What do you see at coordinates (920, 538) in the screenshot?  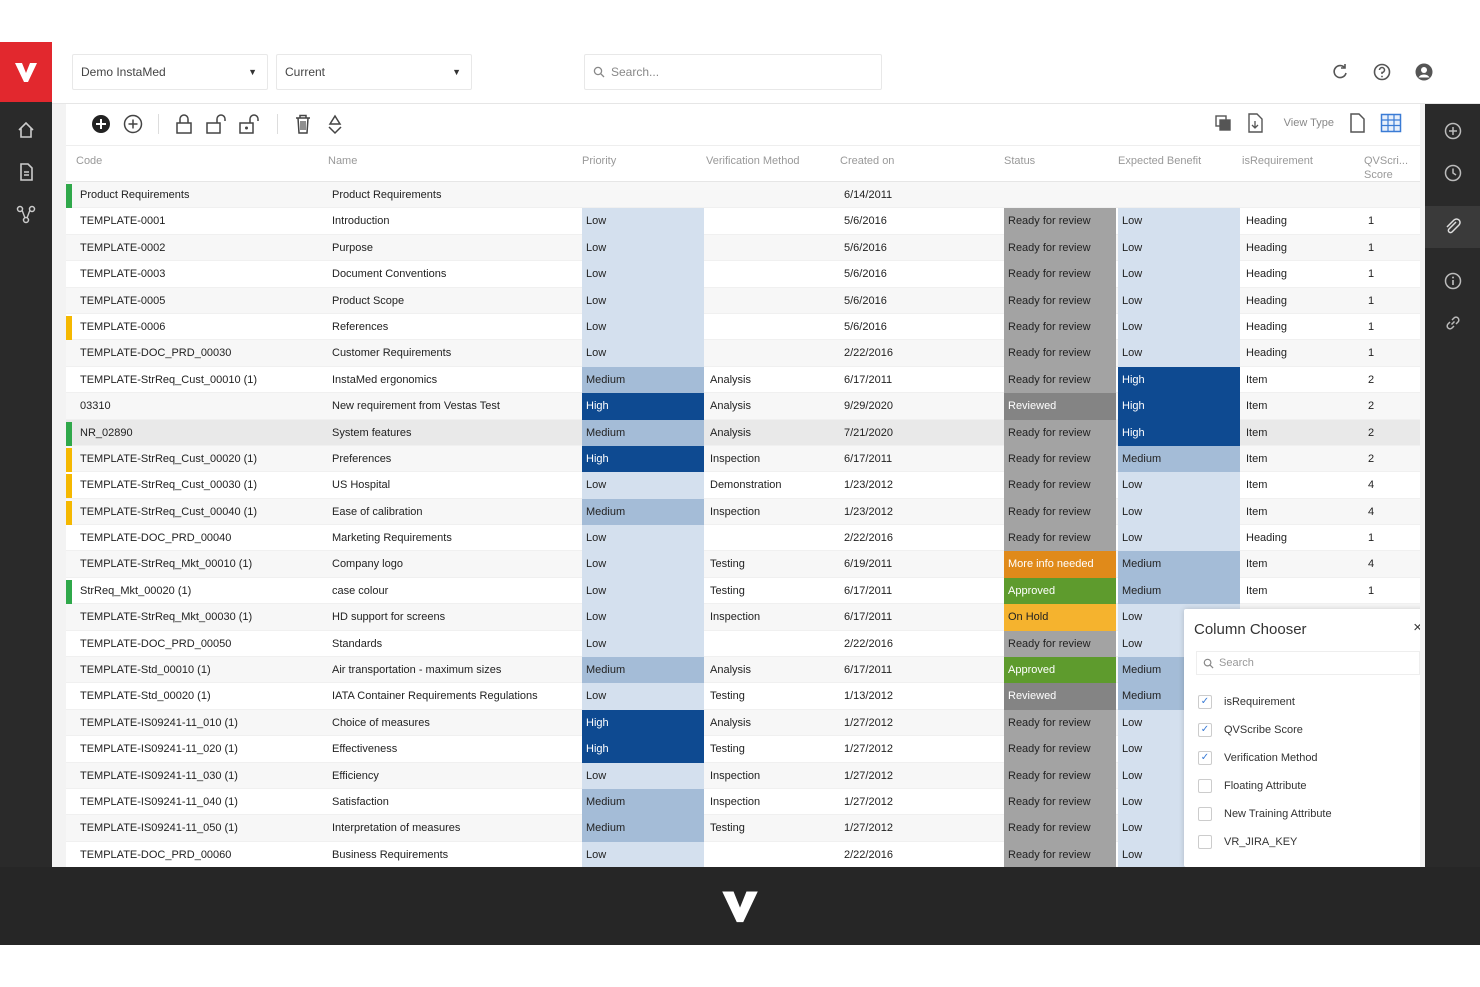 I see `cell-created: 2/22/2016` at bounding box center [920, 538].